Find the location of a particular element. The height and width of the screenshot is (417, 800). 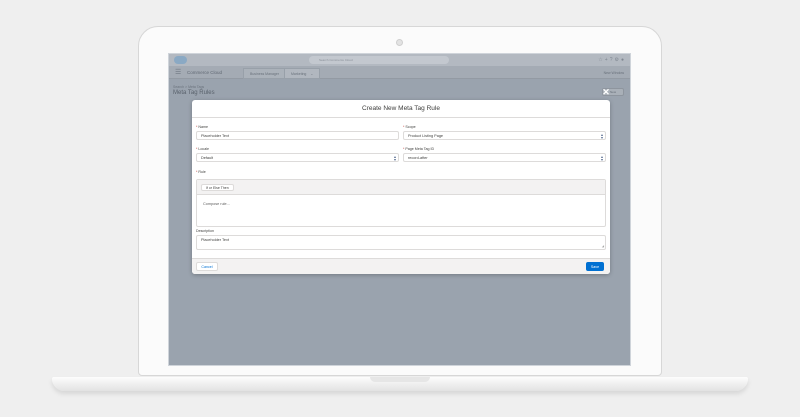

scope-label: *Scope is located at coordinates (409, 127).